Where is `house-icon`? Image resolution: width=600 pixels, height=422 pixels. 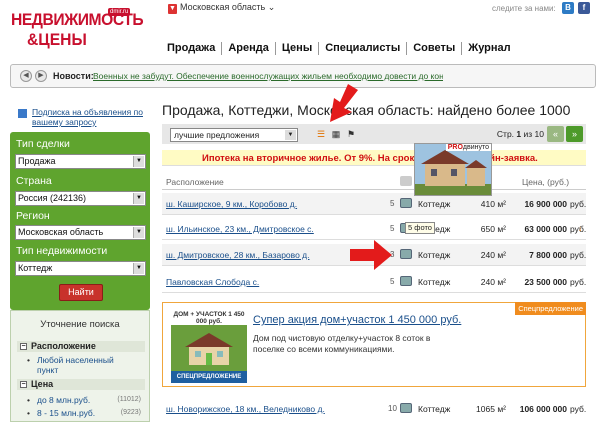 house-icon is located at coordinates (209, 349).